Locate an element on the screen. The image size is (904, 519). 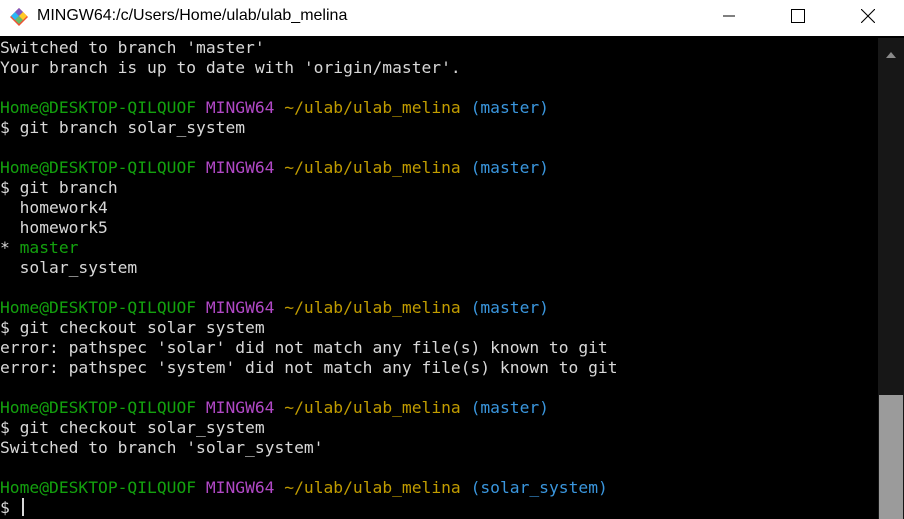
input-prompt: $ is located at coordinates (10, 507).